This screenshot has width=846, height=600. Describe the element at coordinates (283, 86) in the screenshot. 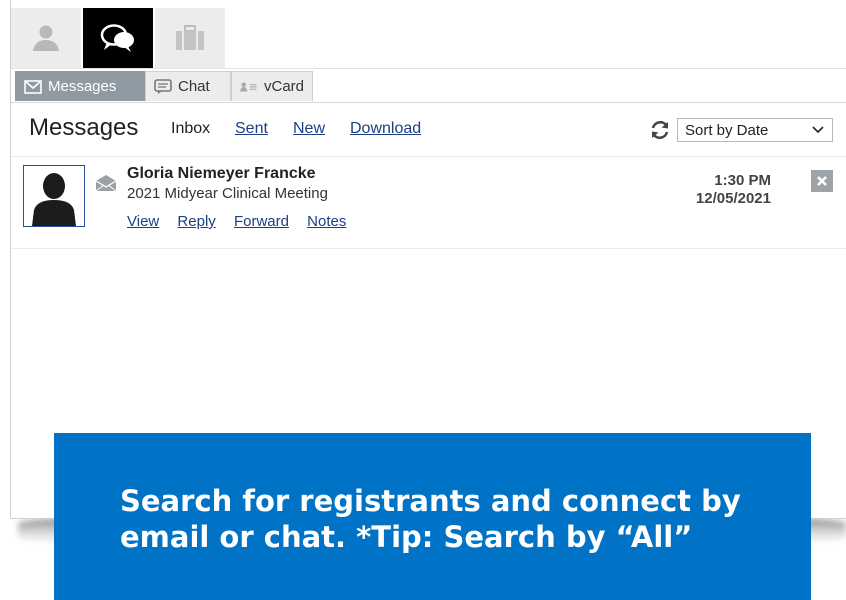

I see `subtab-vcard-label: vCard` at that location.